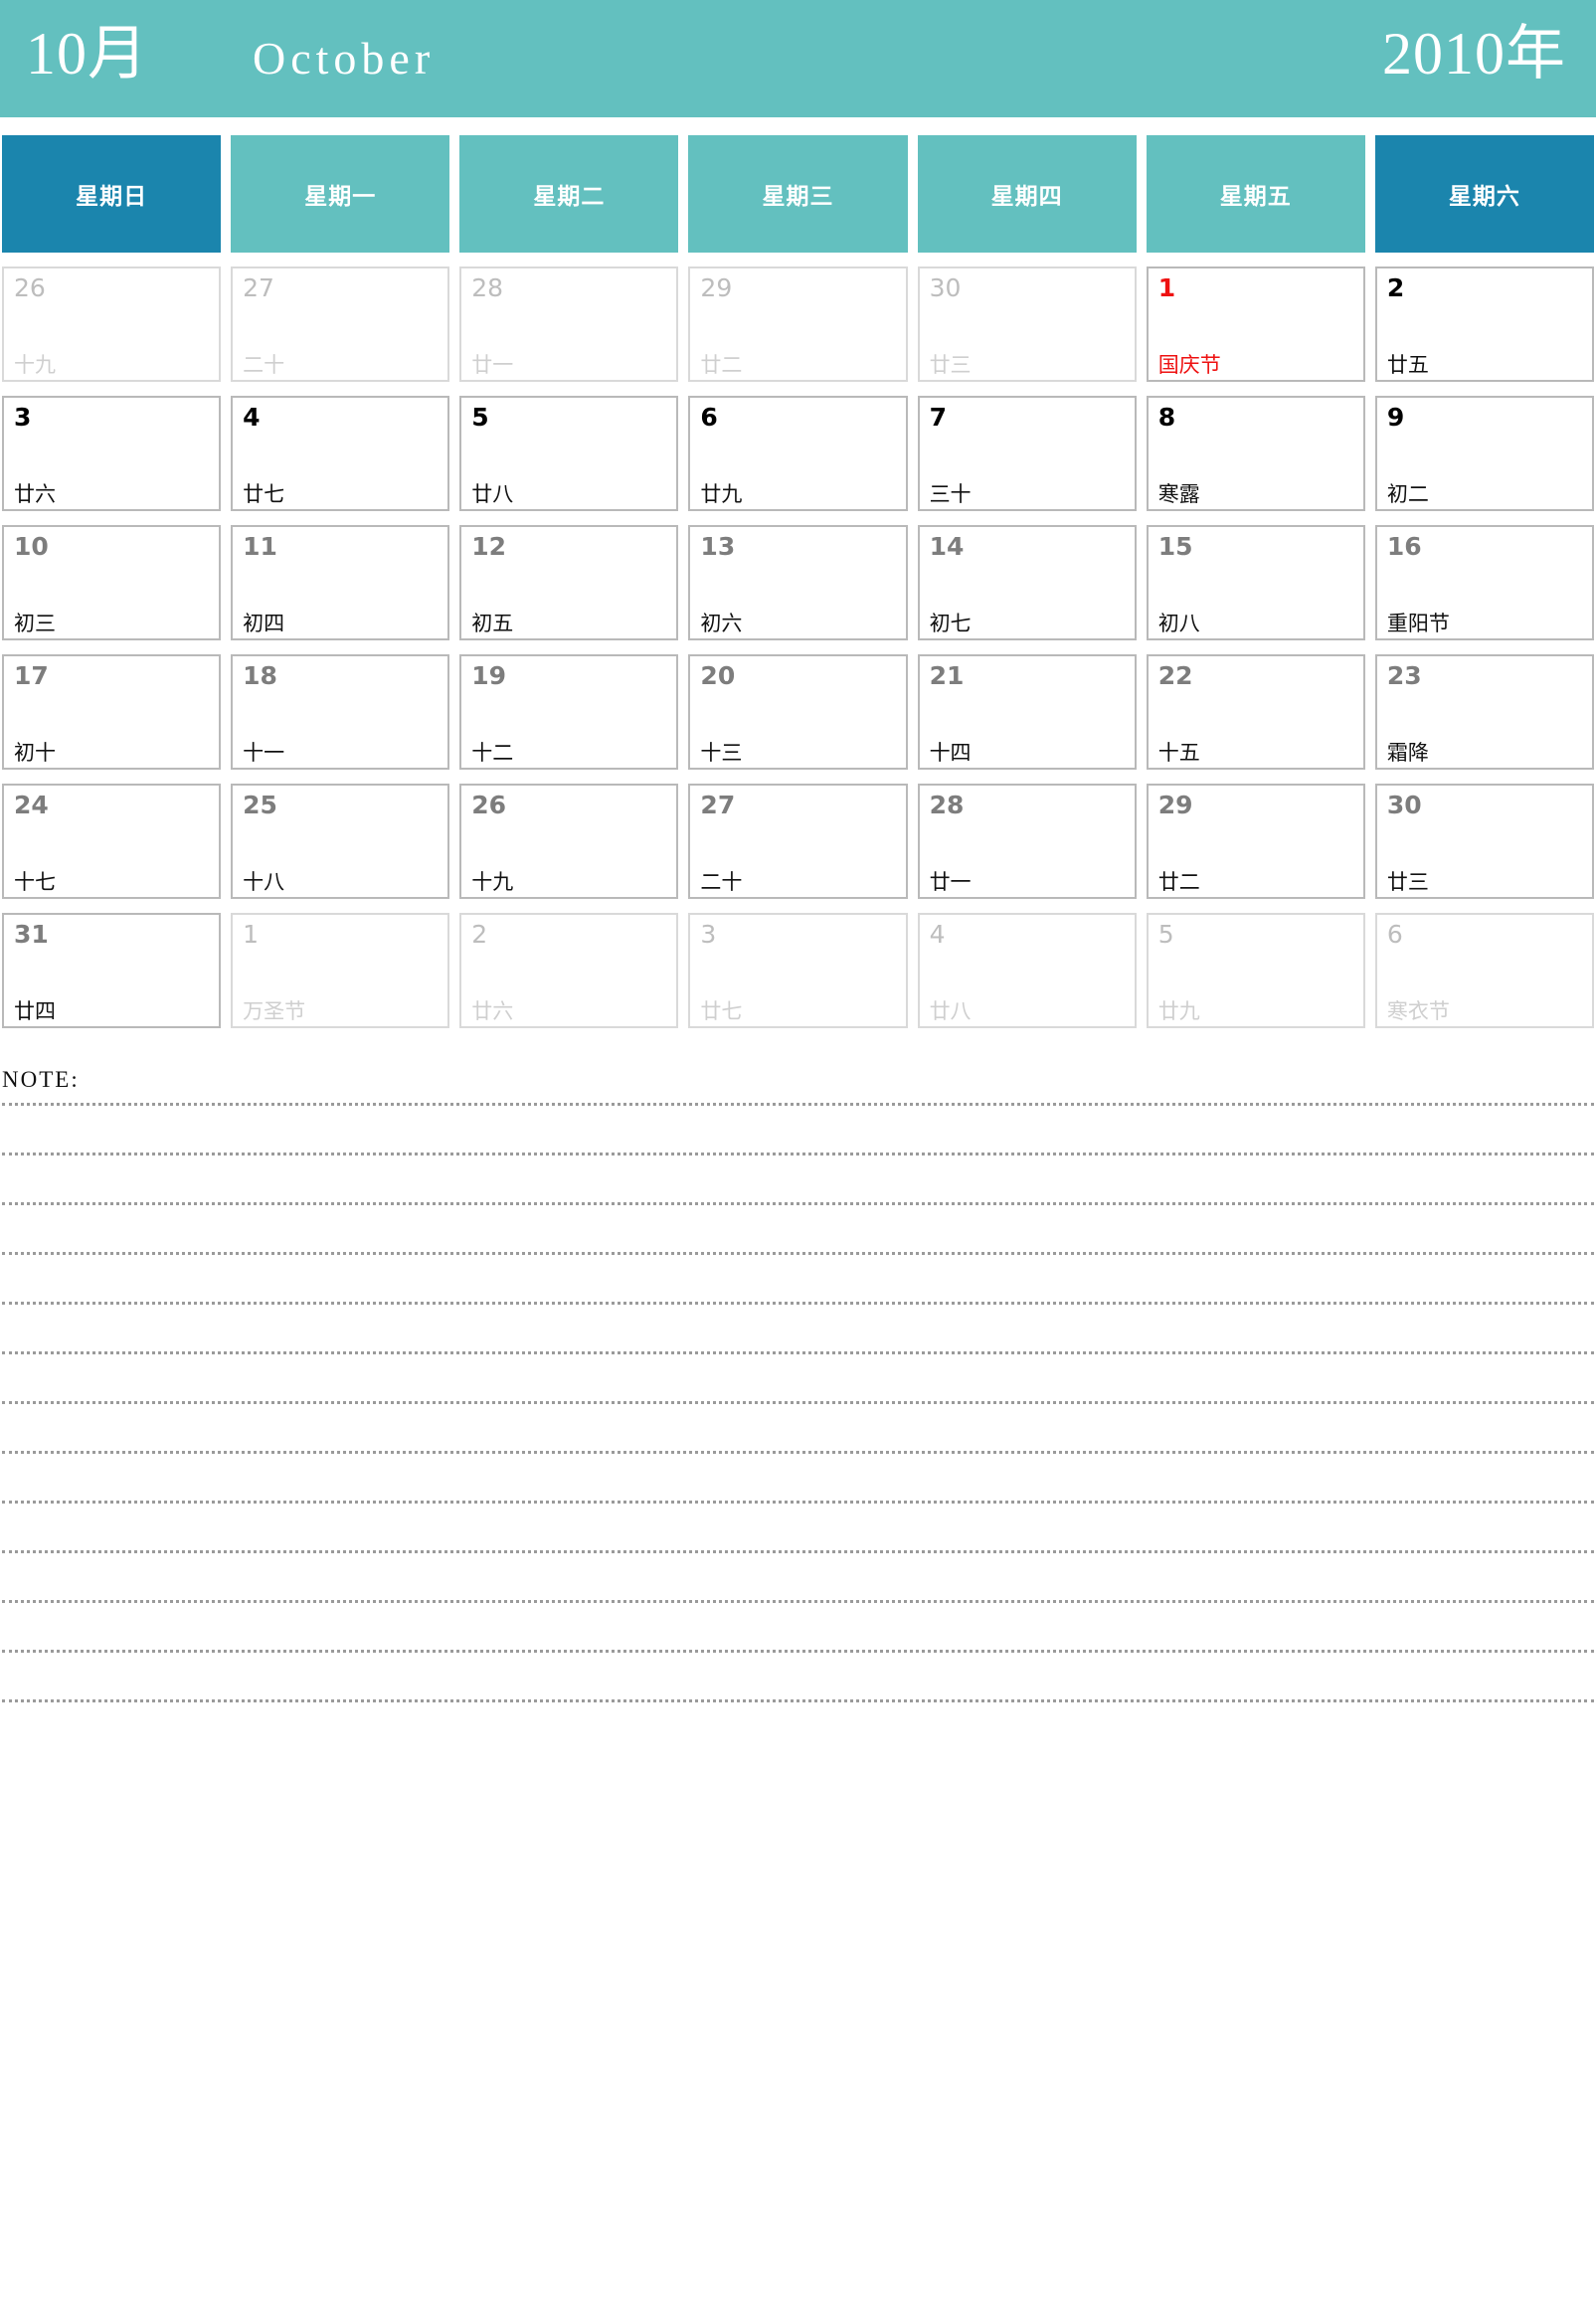 This screenshot has height=2310, width=1596. What do you see at coordinates (32, 546) in the screenshot?
I see `day-number: 10` at bounding box center [32, 546].